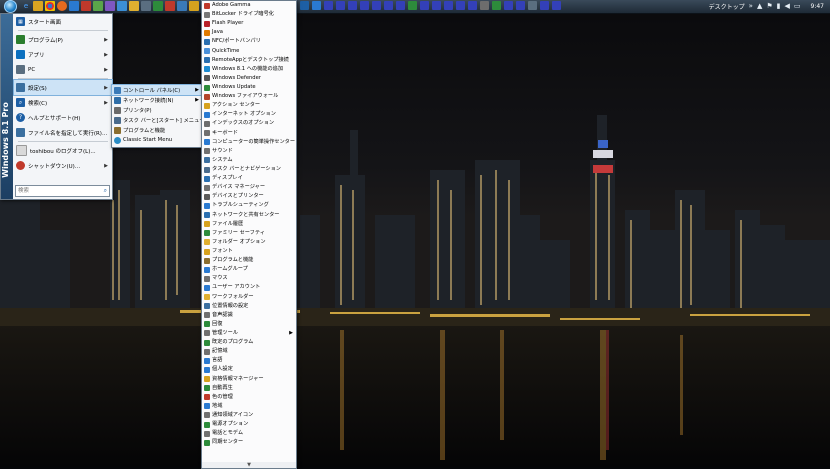 The image size is (830, 469). What do you see at coordinates (249, 78) in the screenshot?
I see `control-panel-item: Windows Defender` at bounding box center [249, 78].